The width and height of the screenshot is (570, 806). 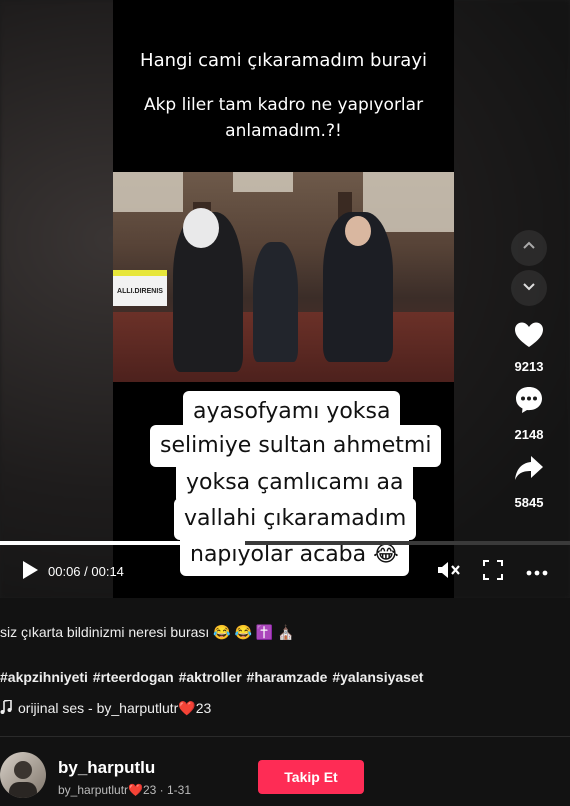 I want to click on volume-muted-icon, so click(x=449, y=572).